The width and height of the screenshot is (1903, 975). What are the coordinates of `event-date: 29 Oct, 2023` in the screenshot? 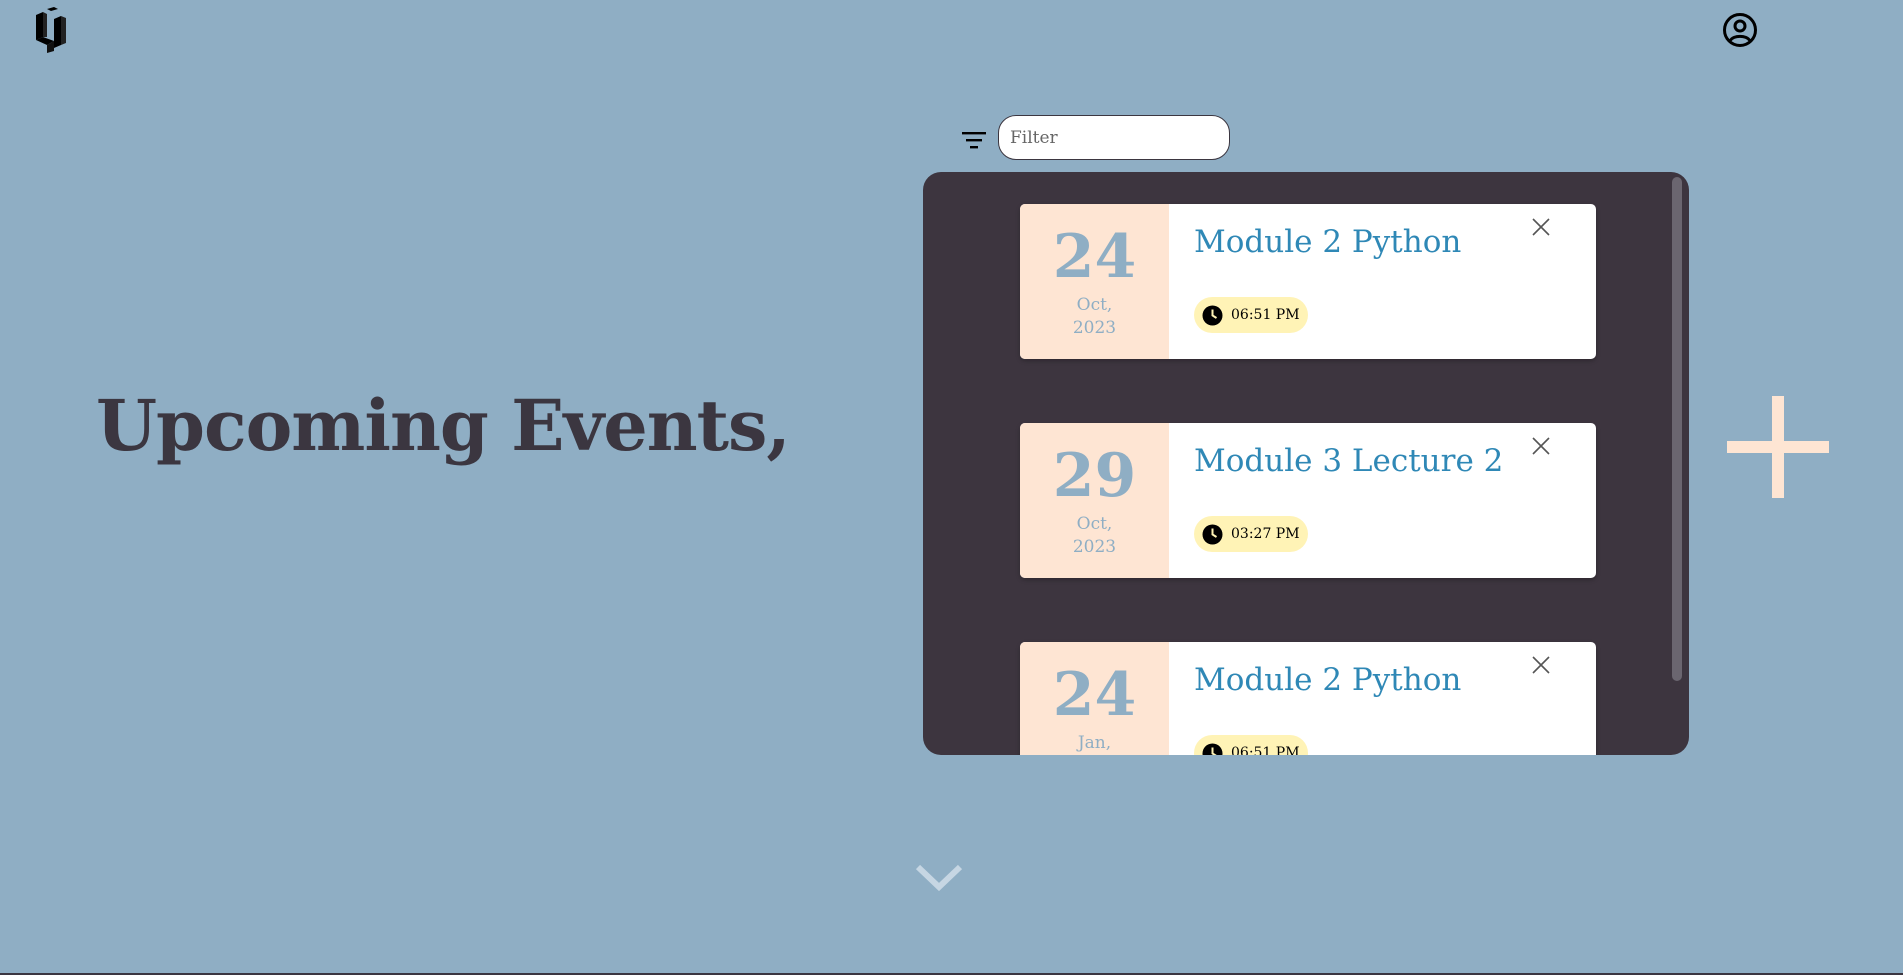 It's located at (1094, 500).